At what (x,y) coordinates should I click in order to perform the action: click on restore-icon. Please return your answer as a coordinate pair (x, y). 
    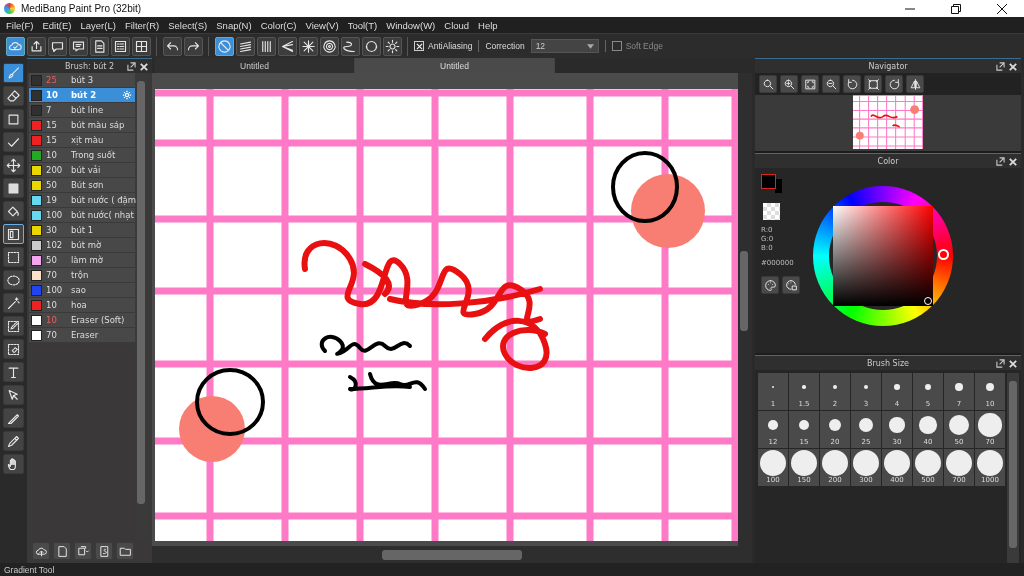
    Looking at the image, I should click on (956, 8).